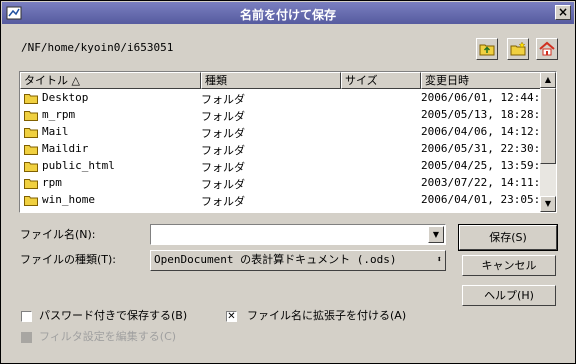 The height and width of the screenshot is (364, 576). I want to click on file-date: 2003/07/22, 14:11:, so click(481, 182).